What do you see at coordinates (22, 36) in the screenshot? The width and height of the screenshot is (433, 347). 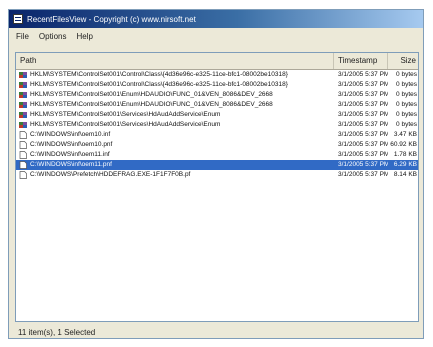 I see `menu-file: File` at bounding box center [22, 36].